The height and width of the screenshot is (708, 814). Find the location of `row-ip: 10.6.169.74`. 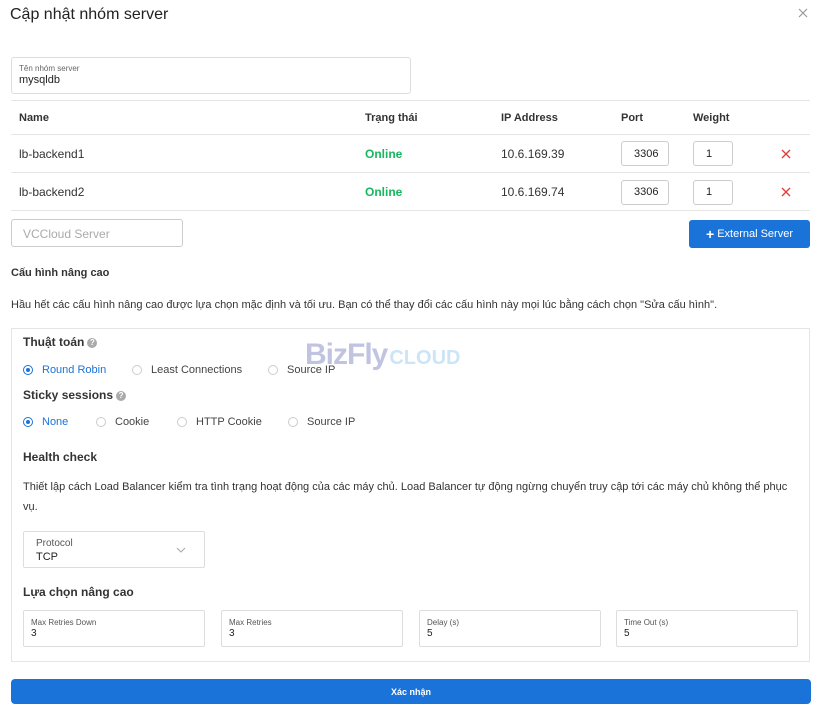

row-ip: 10.6.169.74 is located at coordinates (533, 192).